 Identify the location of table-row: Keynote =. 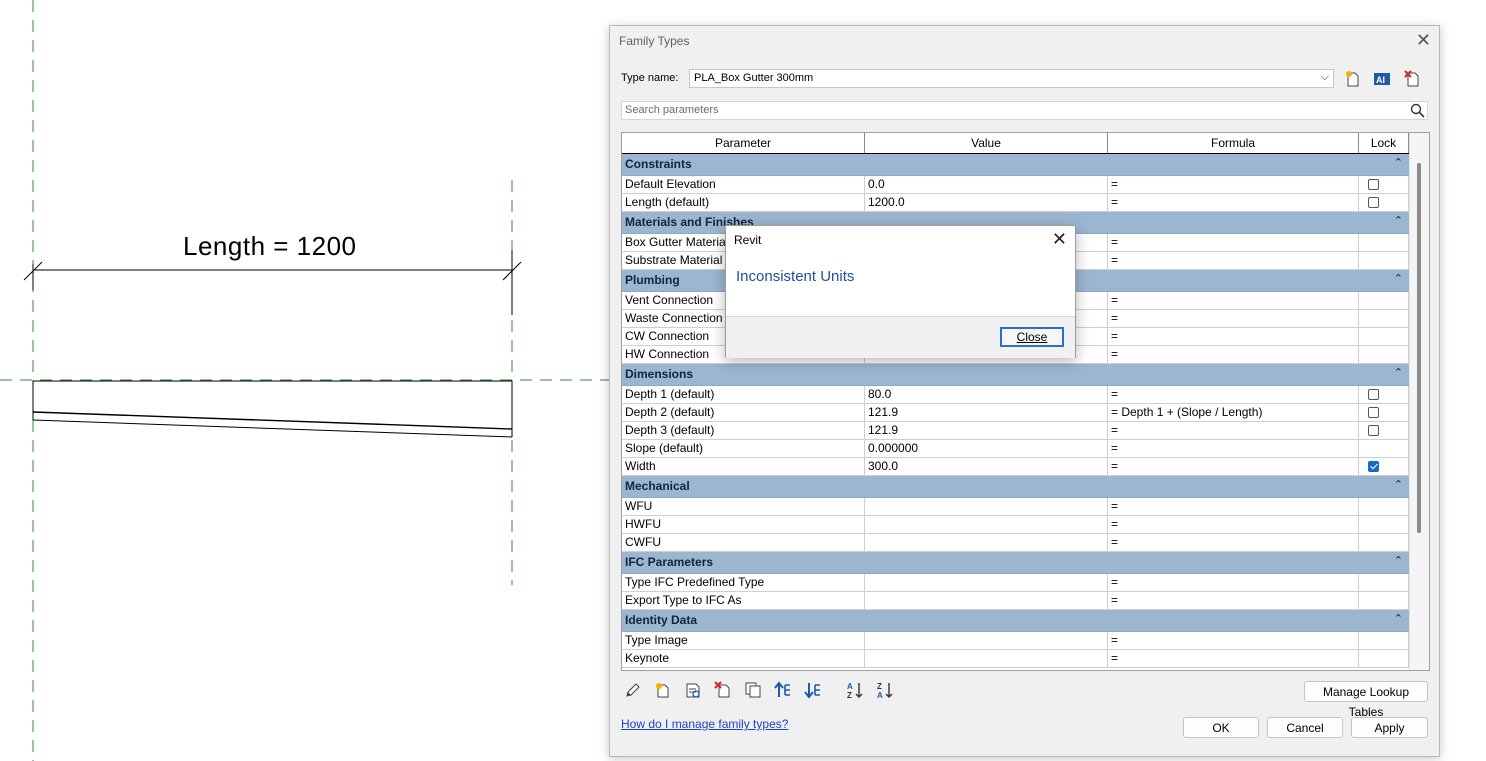
(1015, 659).